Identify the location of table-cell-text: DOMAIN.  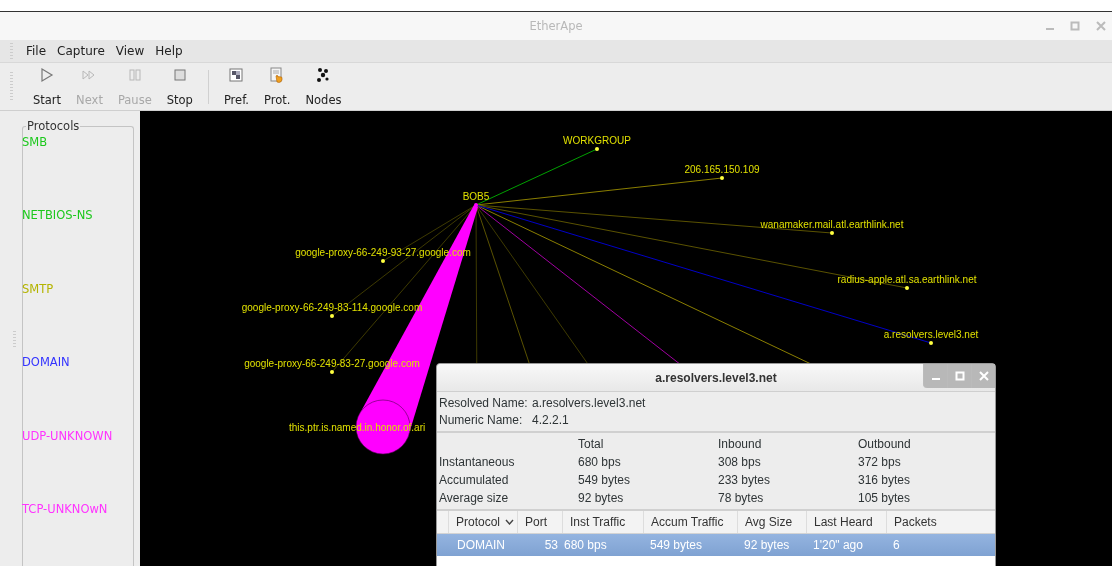
(481, 545).